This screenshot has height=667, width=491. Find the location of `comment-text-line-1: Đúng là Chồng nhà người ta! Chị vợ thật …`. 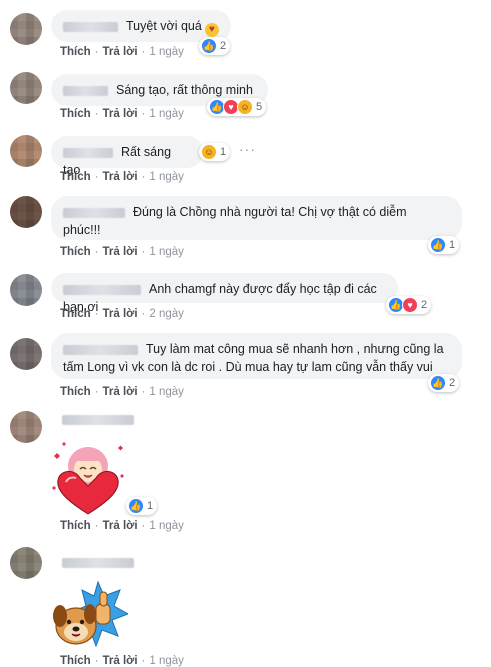

comment-text-line-1: Đúng là Chồng nhà người ta! Chị vợ thật … is located at coordinates (270, 212).